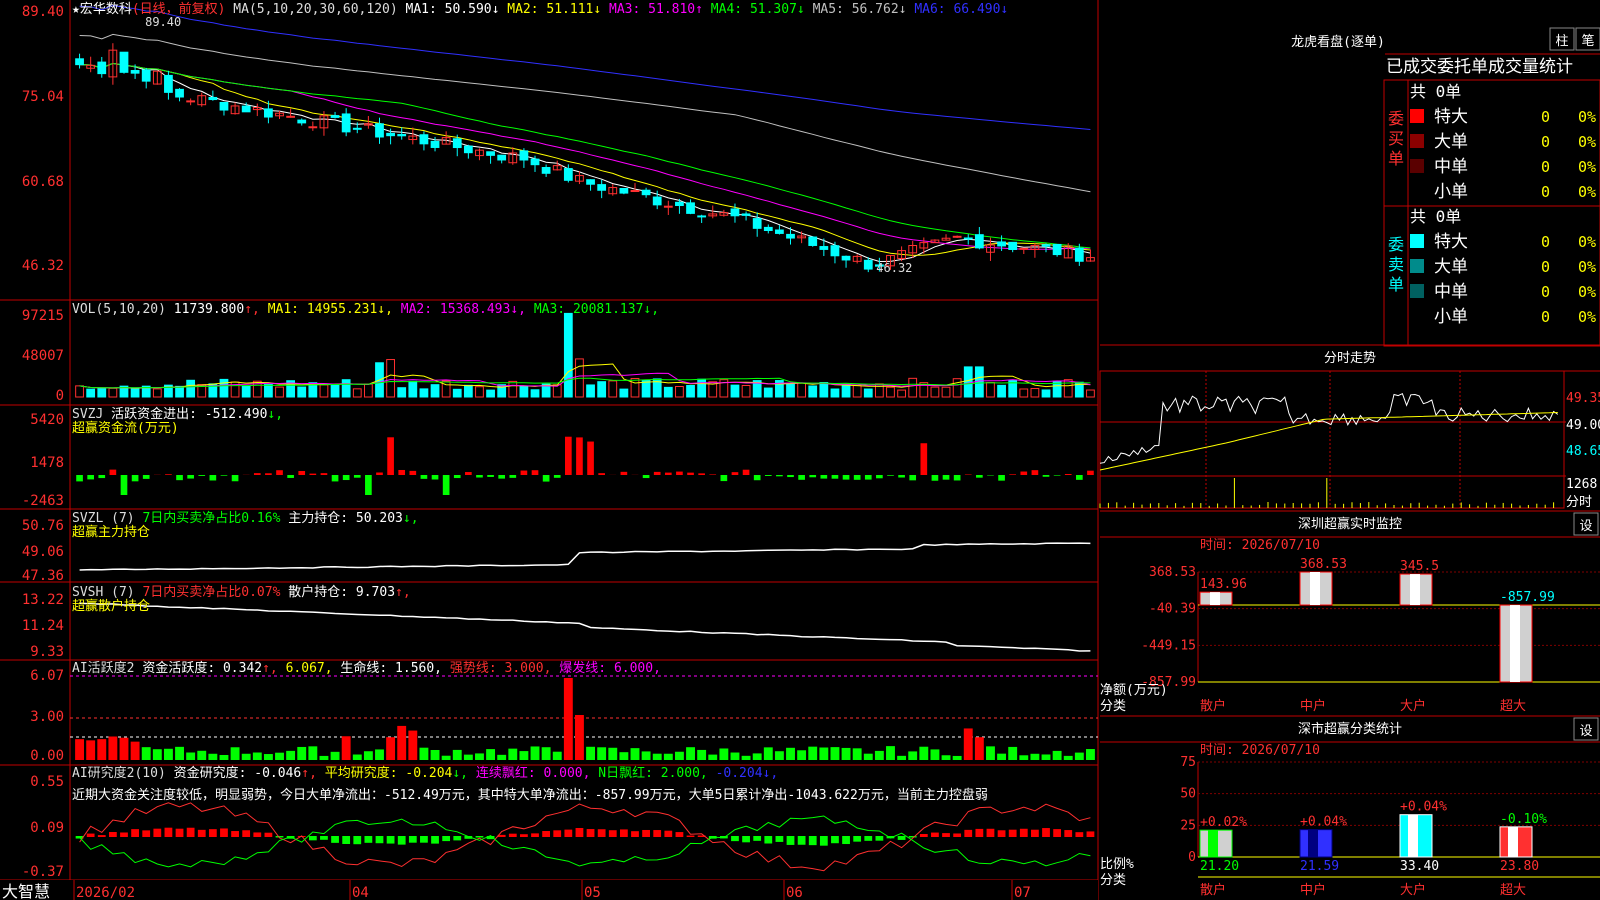 This screenshot has width=1600, height=900. I want to click on date-label: 06, so click(794, 892).